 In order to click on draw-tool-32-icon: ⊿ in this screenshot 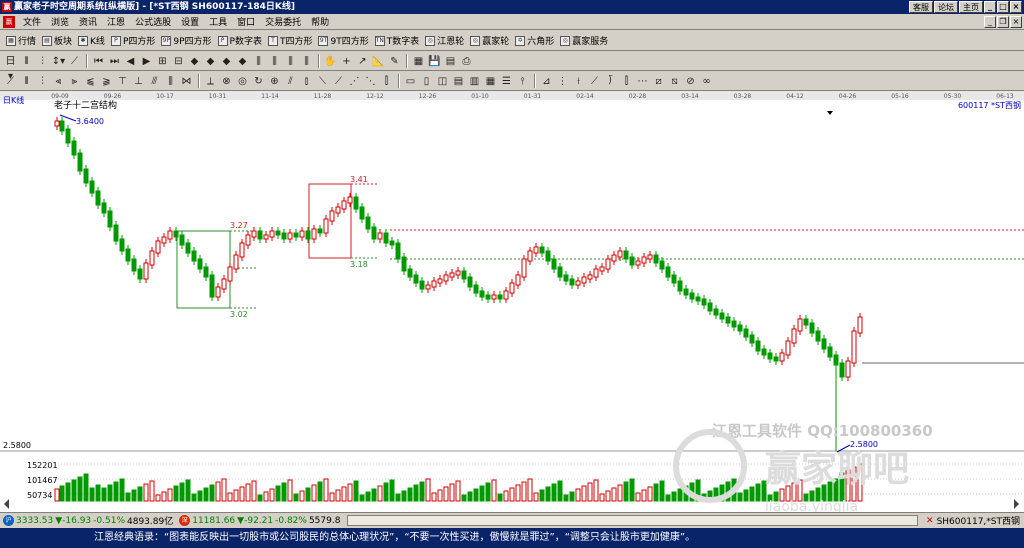, I will do `click(546, 81)`.